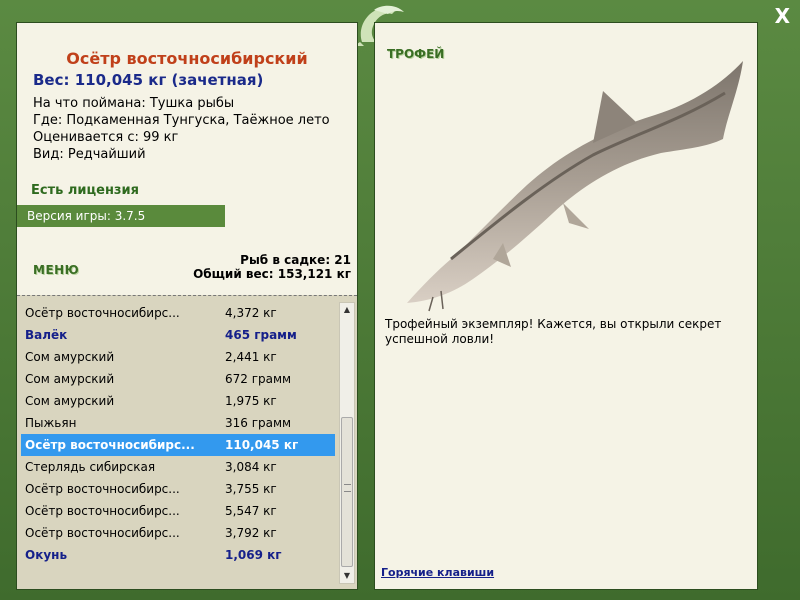 The width and height of the screenshot is (800, 600). What do you see at coordinates (85, 190) in the screenshot?
I see `license-status: Есть лицензия` at bounding box center [85, 190].